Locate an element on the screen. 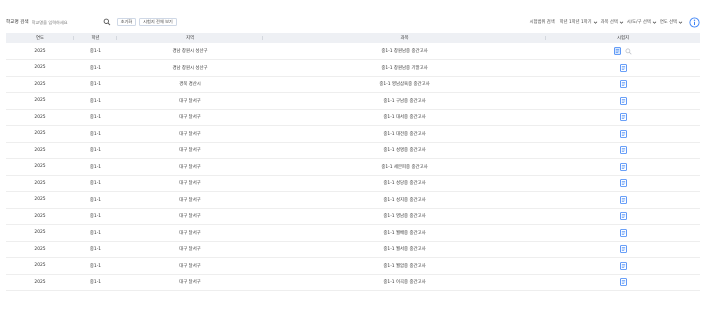 This screenshot has height=312, width=706. column-header-region: 지역 is located at coordinates (190, 38).